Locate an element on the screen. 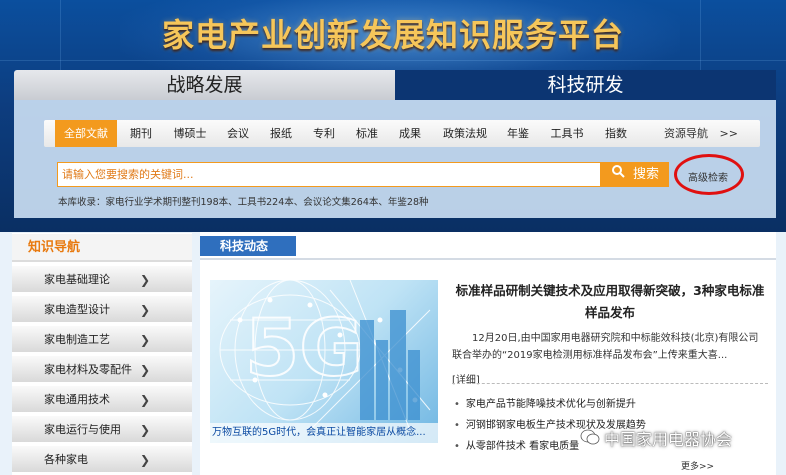 The width and height of the screenshot is (786, 475). sidebar-item-styling-design: 家电造型设计 ❯ is located at coordinates (102, 310).